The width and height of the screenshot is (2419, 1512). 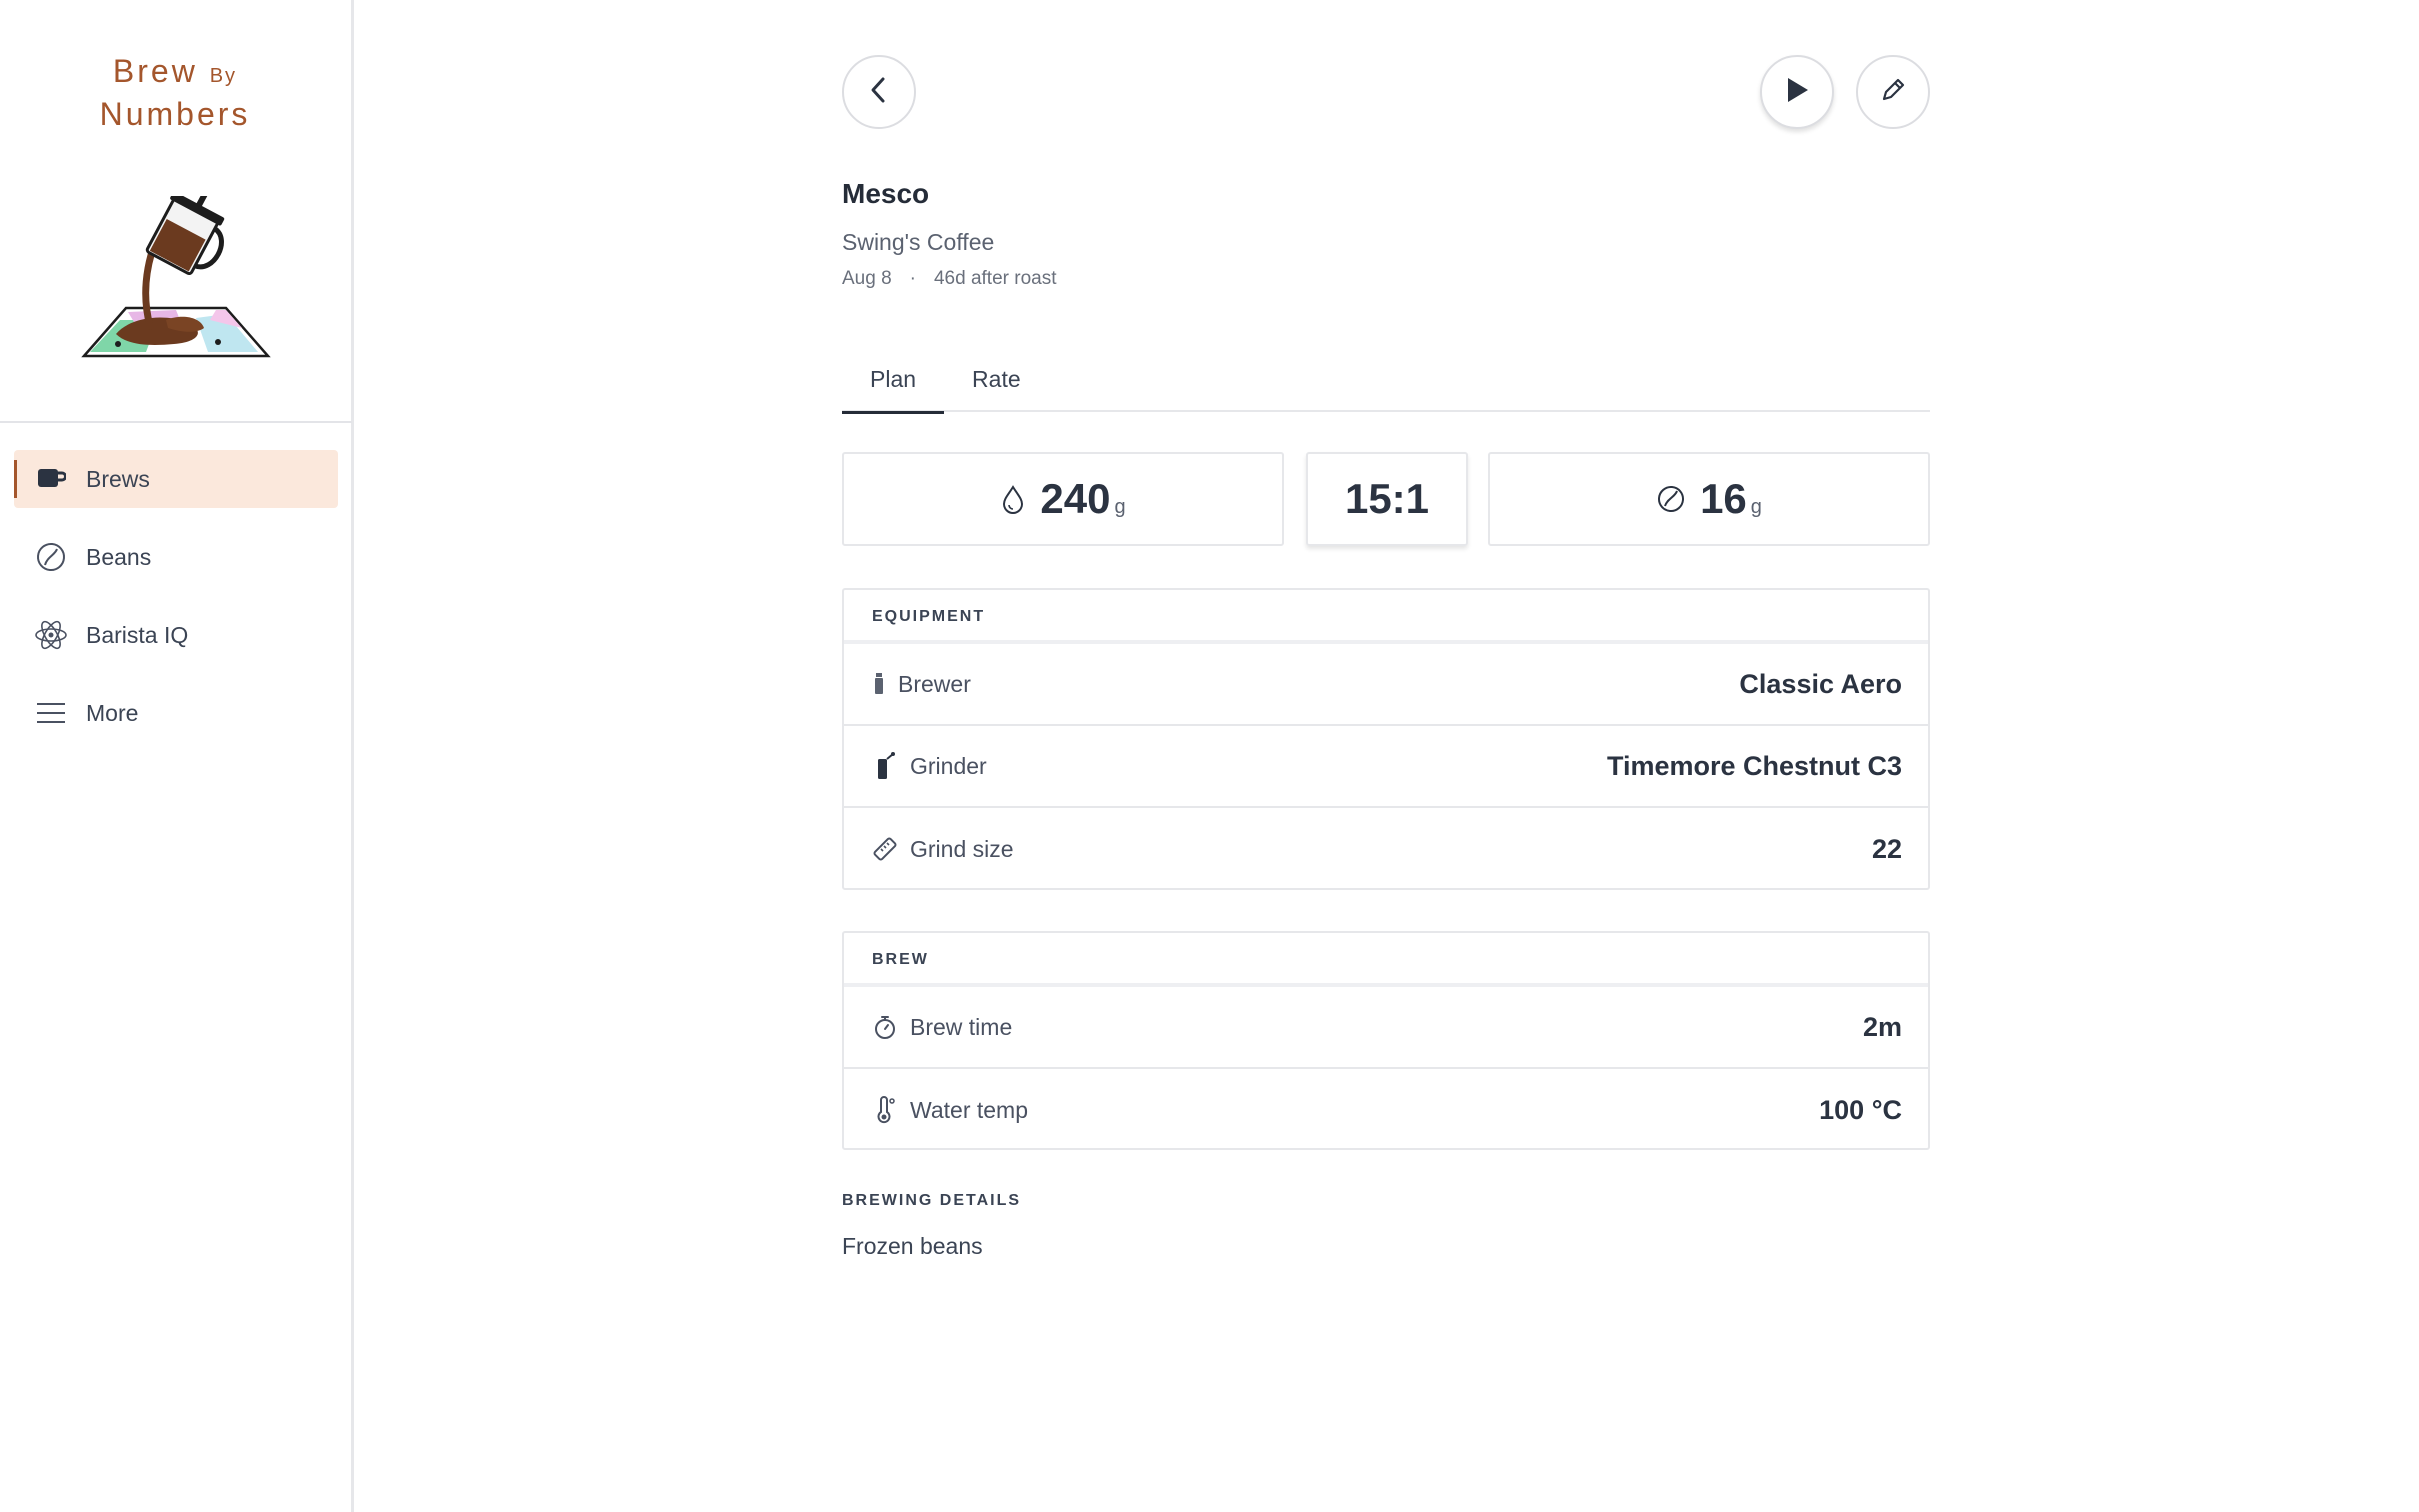 I want to click on row-label: Brewer, so click(x=934, y=683).